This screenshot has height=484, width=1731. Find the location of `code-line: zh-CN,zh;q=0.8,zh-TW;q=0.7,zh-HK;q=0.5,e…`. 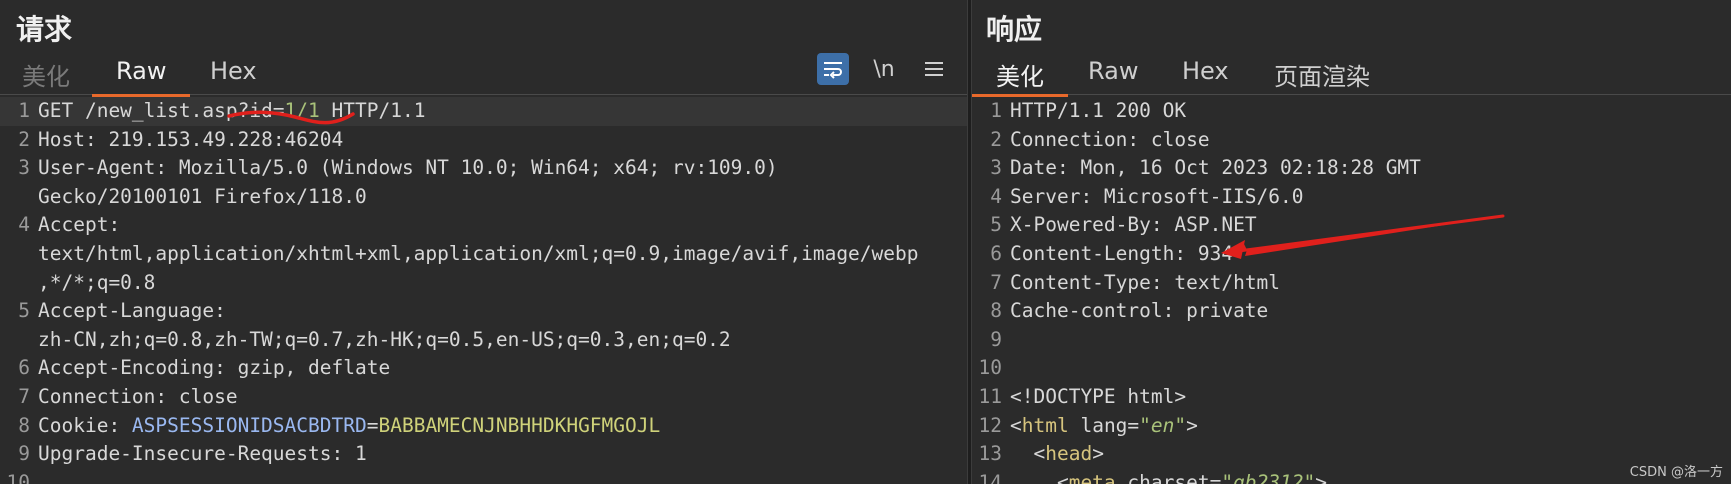

code-line: zh-CN,zh;q=0.8,zh-TW;q=0.7,zh-HK;q=0.5,e… is located at coordinates (384, 339).